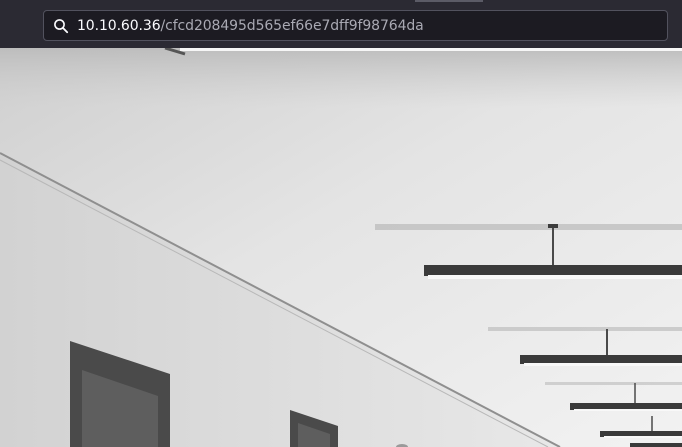 The image size is (682, 447). What do you see at coordinates (449, 1) in the screenshot?
I see `tab-indicator` at bounding box center [449, 1].